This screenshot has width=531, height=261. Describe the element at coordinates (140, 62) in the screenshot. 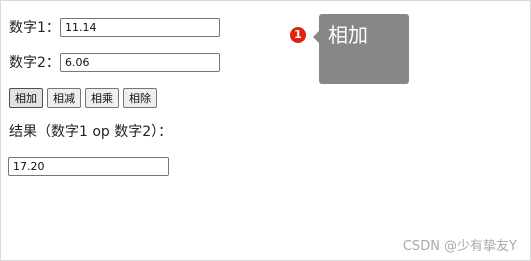

I see `num2-input` at that location.